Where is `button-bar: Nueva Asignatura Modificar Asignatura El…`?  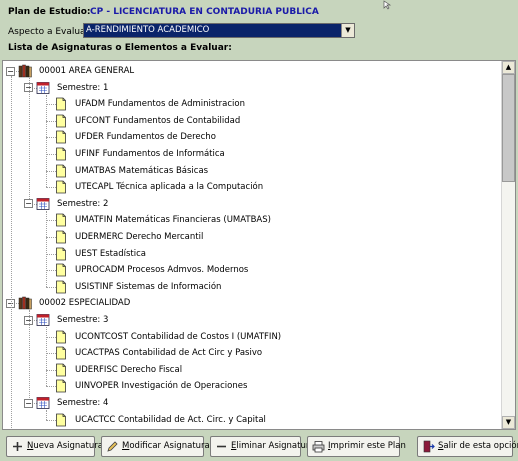 button-bar: Nueva Asignatura Modificar Asignatura El… is located at coordinates (259, 446).